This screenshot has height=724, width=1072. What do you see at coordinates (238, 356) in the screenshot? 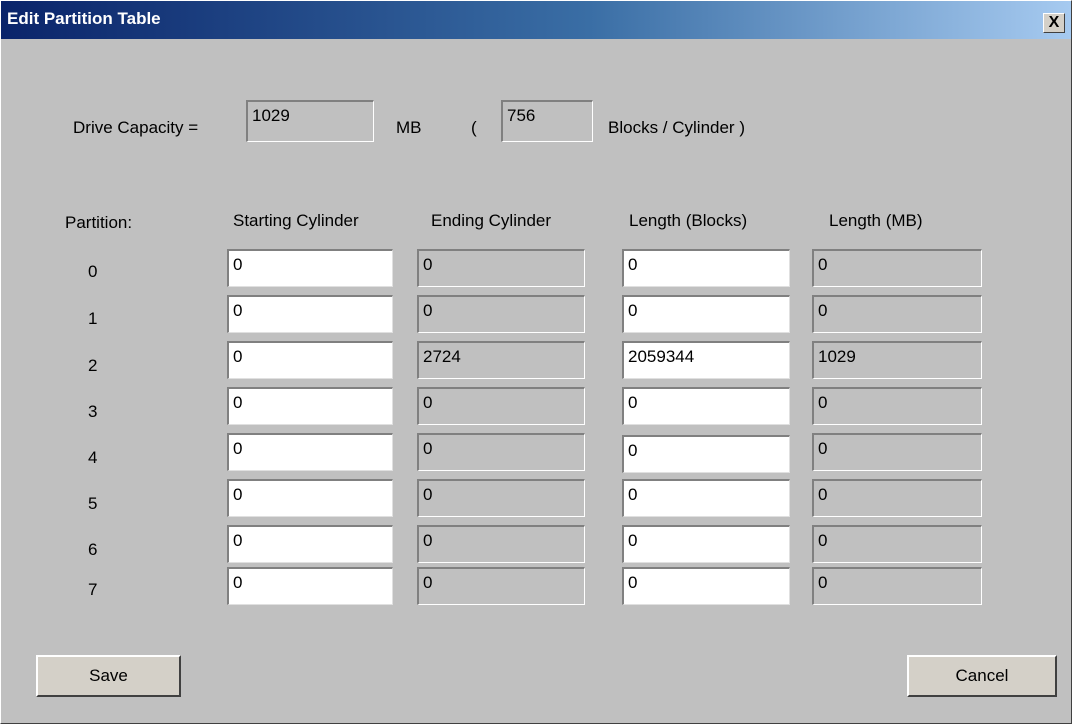
I see `starting-cylinder-value-2: 0` at bounding box center [238, 356].